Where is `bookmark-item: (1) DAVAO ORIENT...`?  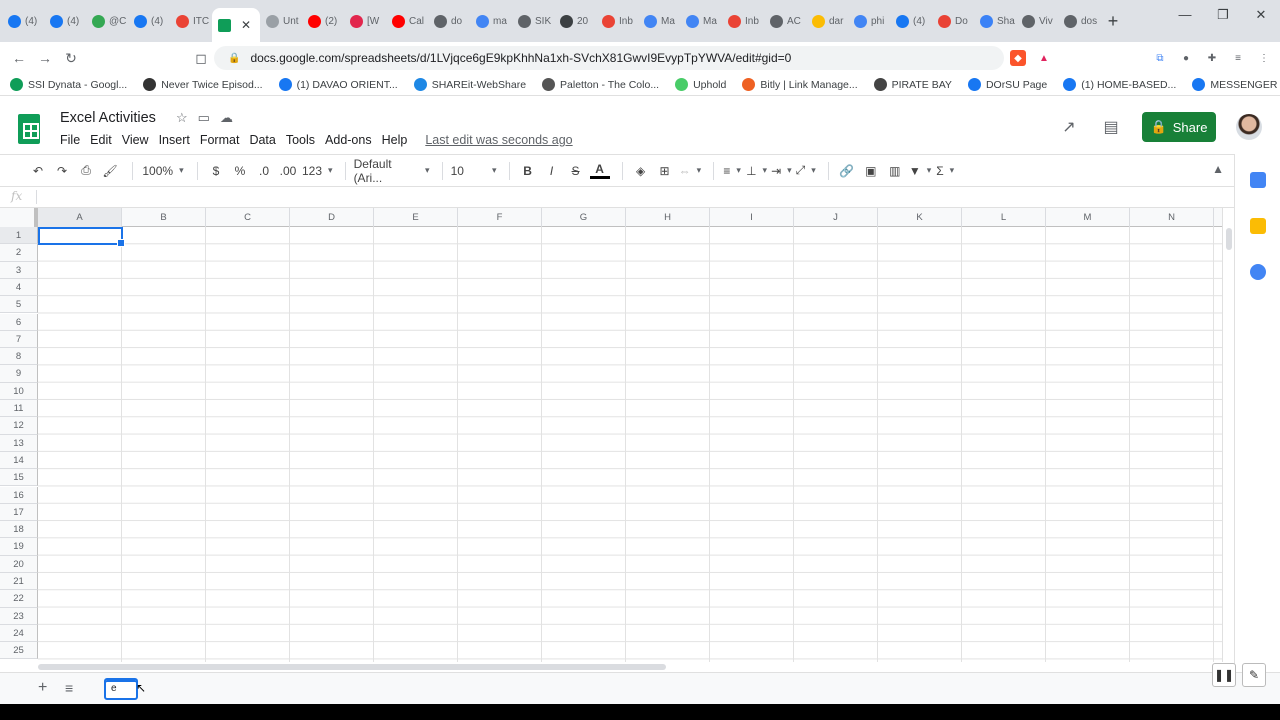 bookmark-item: (1) DAVAO ORIENT... is located at coordinates (338, 84).